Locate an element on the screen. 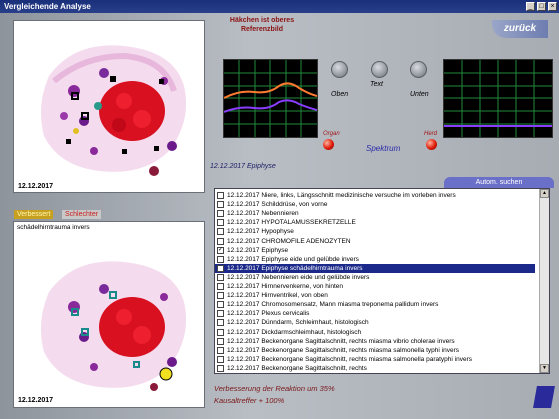 The image size is (559, 419). reference-image-panel is located at coordinates (109, 106).